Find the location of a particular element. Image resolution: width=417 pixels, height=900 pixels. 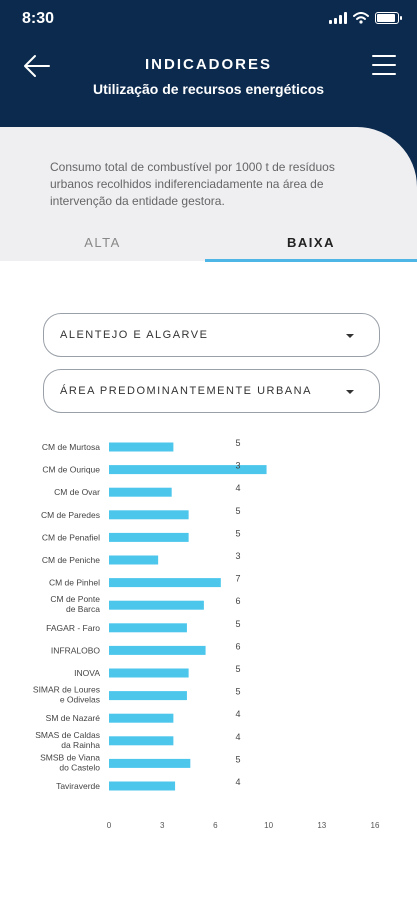

category-label: CM de Murtosa is located at coordinates (71, 447).